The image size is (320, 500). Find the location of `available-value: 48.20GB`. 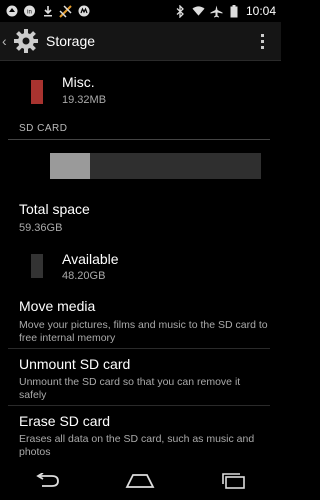

available-value: 48.20GB is located at coordinates (84, 276).